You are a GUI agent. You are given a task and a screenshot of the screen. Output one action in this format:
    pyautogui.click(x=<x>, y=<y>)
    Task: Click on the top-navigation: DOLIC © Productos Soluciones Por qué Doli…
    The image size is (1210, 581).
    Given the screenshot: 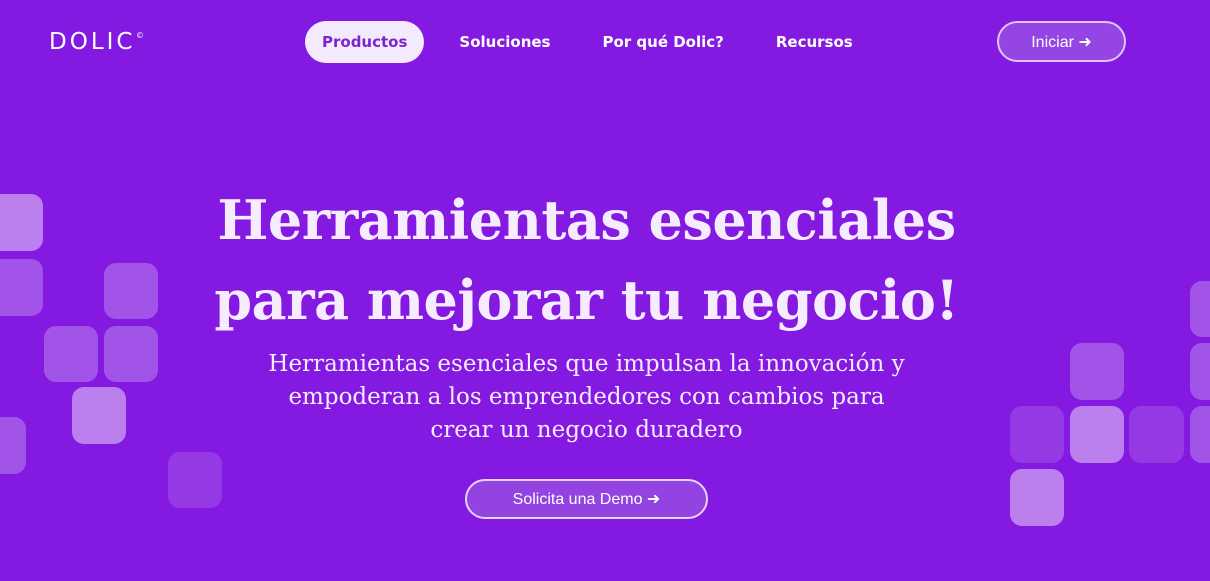 What is the action you would take?
    pyautogui.click(x=605, y=42)
    